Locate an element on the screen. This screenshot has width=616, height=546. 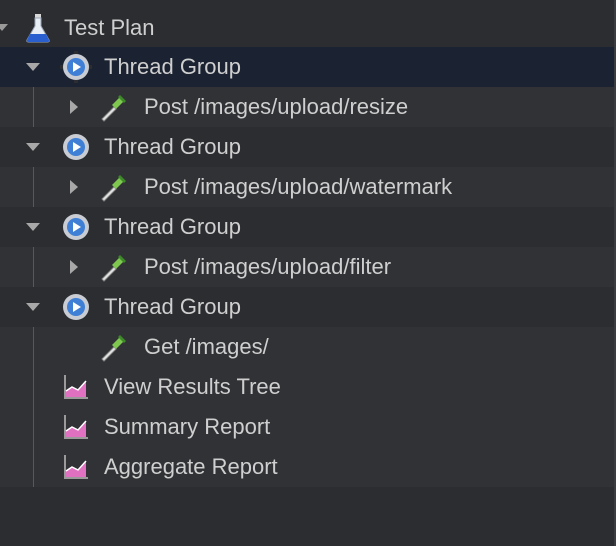
tree-row-thread-group-4: Thread Group is located at coordinates (308, 307).